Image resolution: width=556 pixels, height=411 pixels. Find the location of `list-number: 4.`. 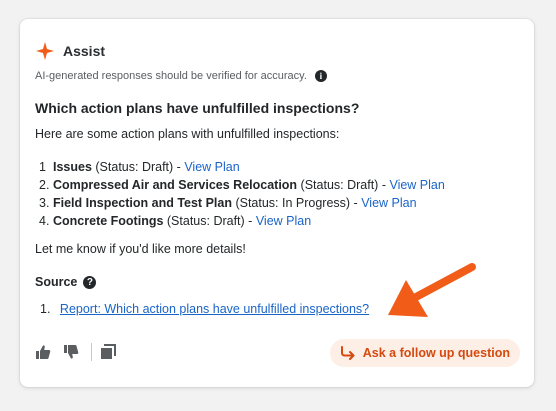

list-number: 4. is located at coordinates (44, 221).